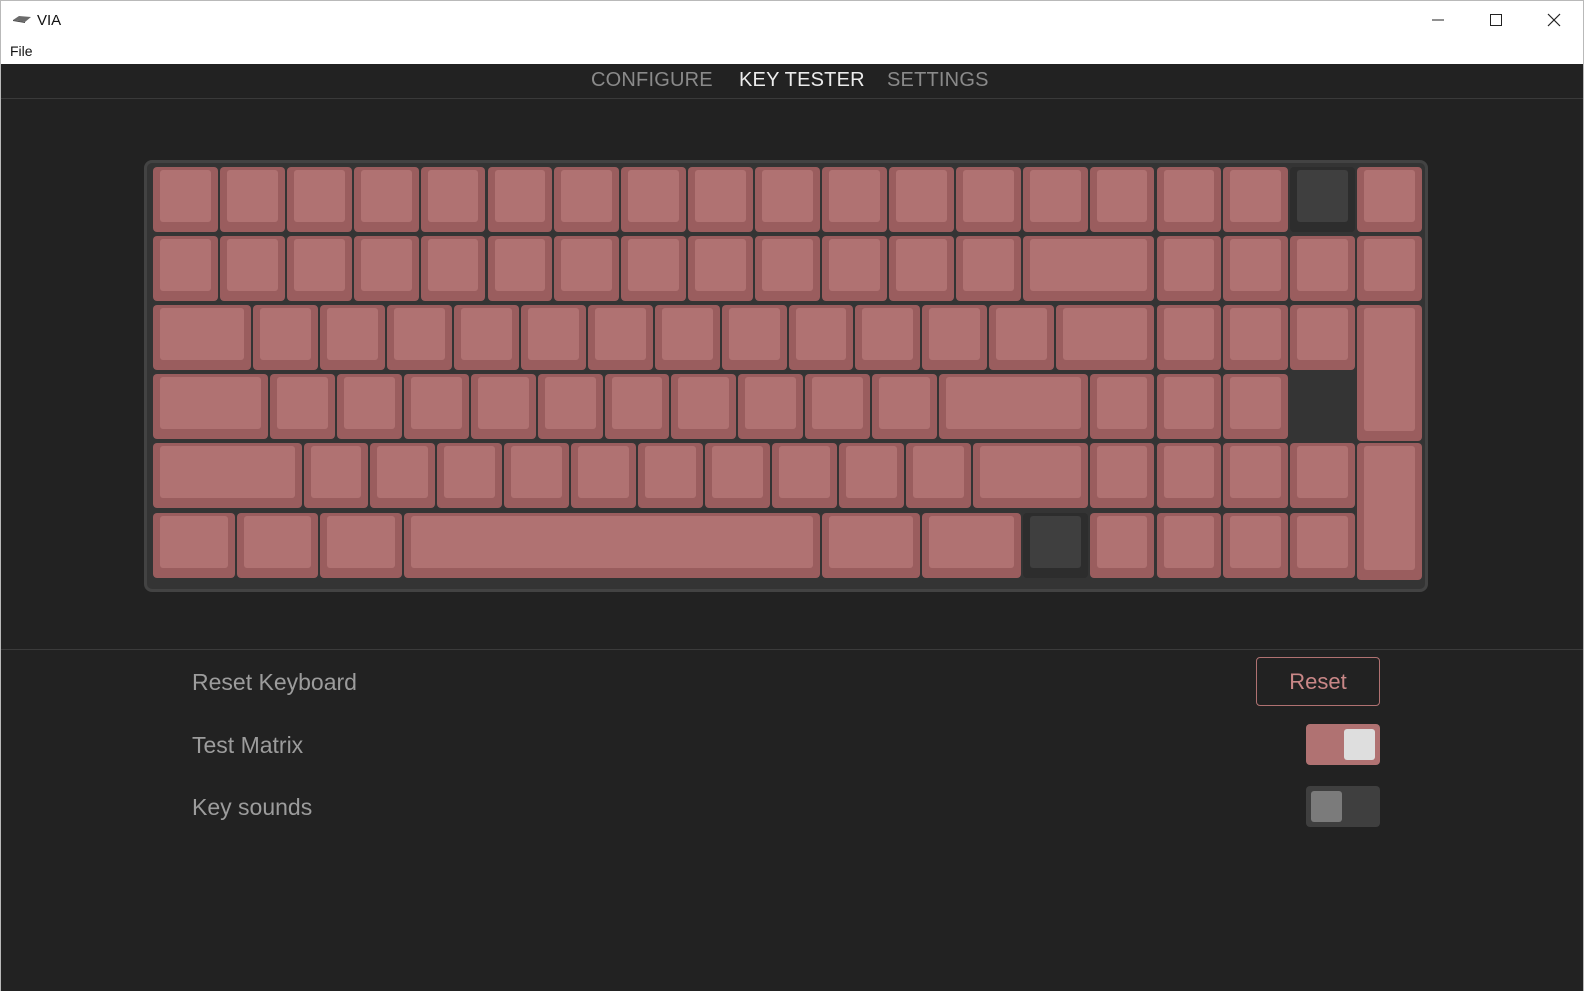  What do you see at coordinates (802, 80) in the screenshot?
I see `tab-key-tester: KEY TESTER` at bounding box center [802, 80].